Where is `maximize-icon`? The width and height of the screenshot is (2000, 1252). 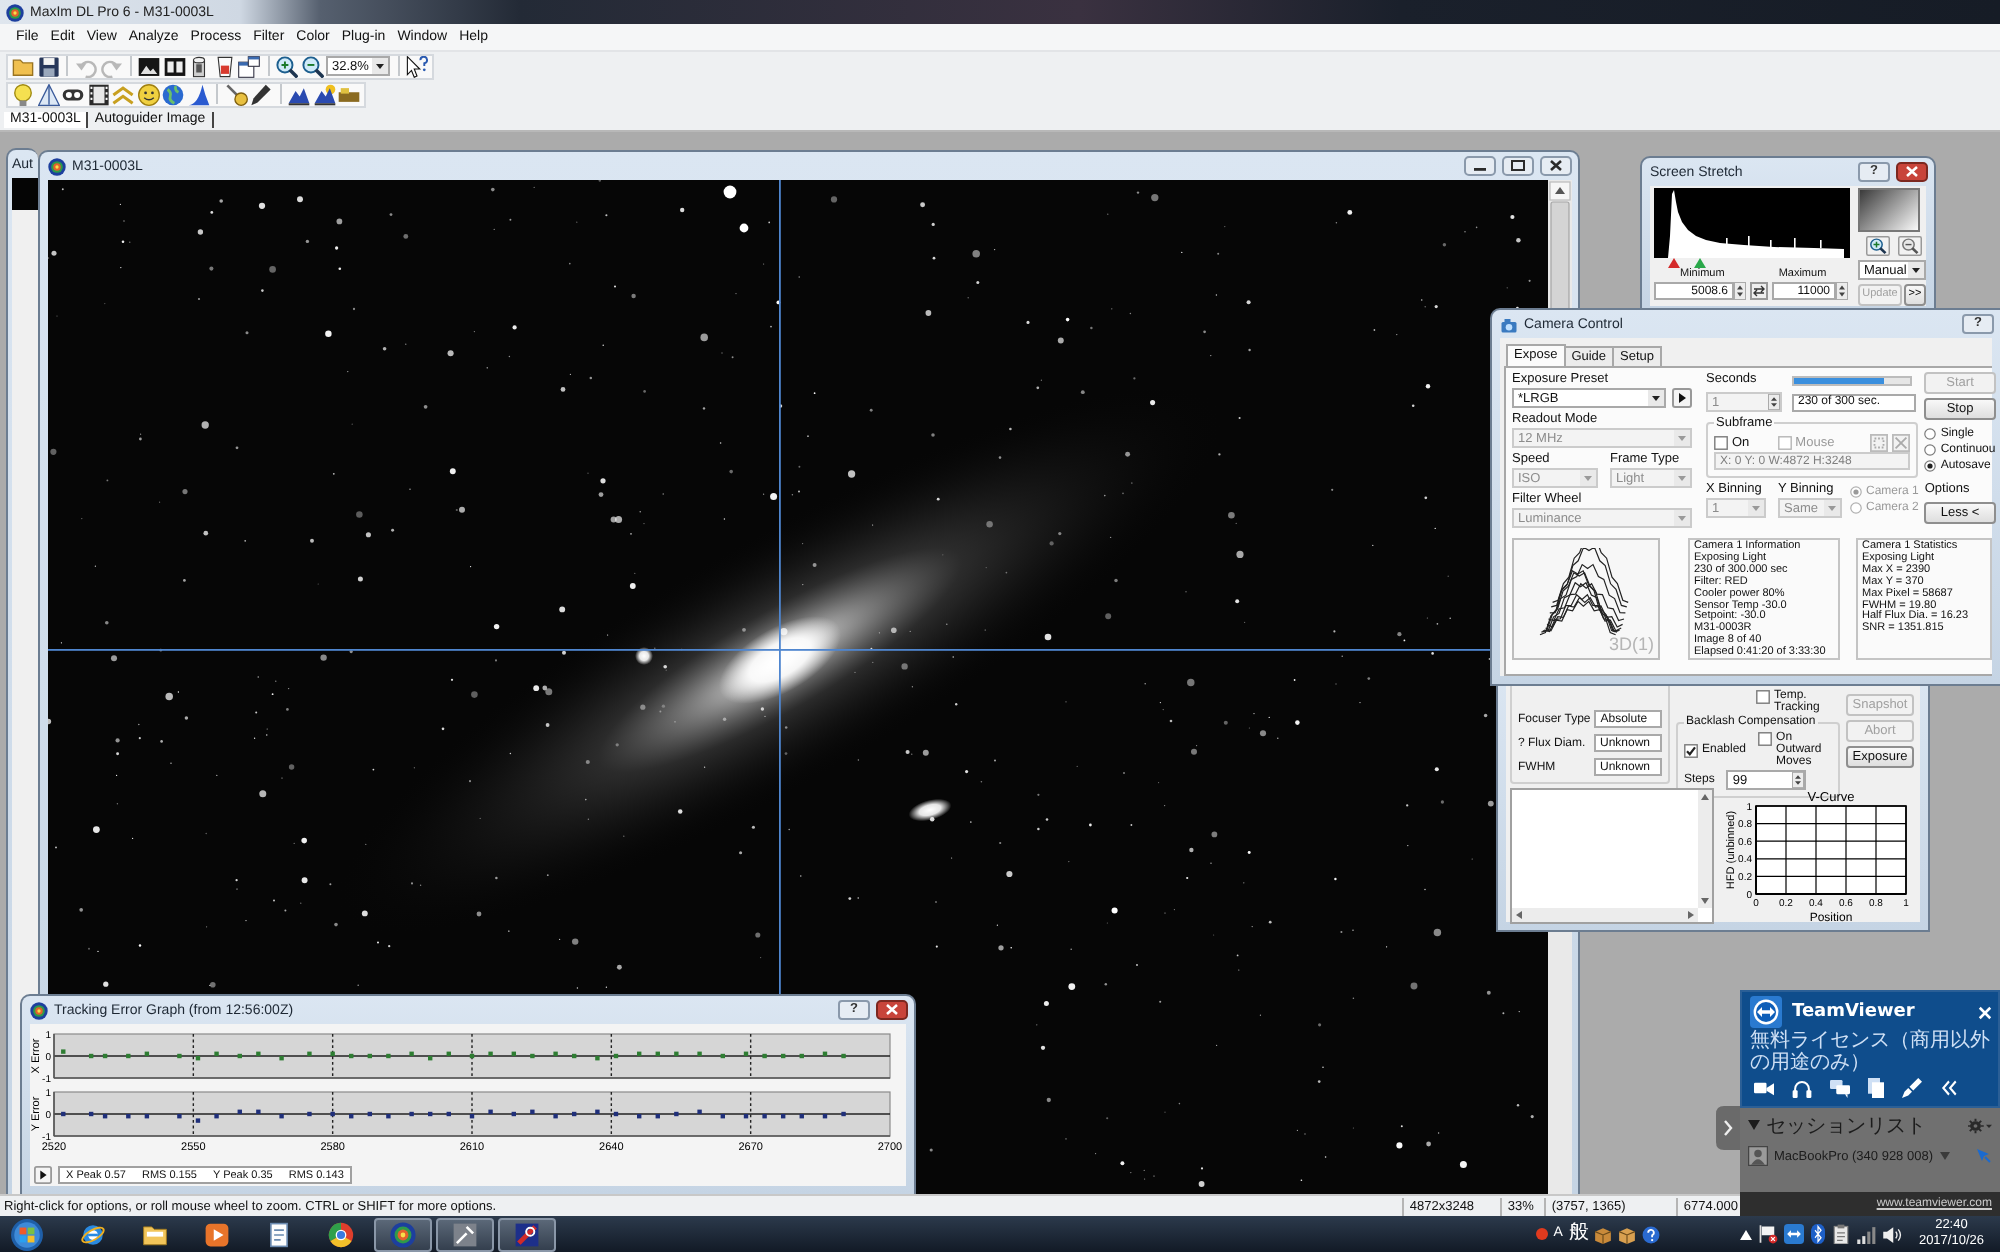 maximize-icon is located at coordinates (1518, 166).